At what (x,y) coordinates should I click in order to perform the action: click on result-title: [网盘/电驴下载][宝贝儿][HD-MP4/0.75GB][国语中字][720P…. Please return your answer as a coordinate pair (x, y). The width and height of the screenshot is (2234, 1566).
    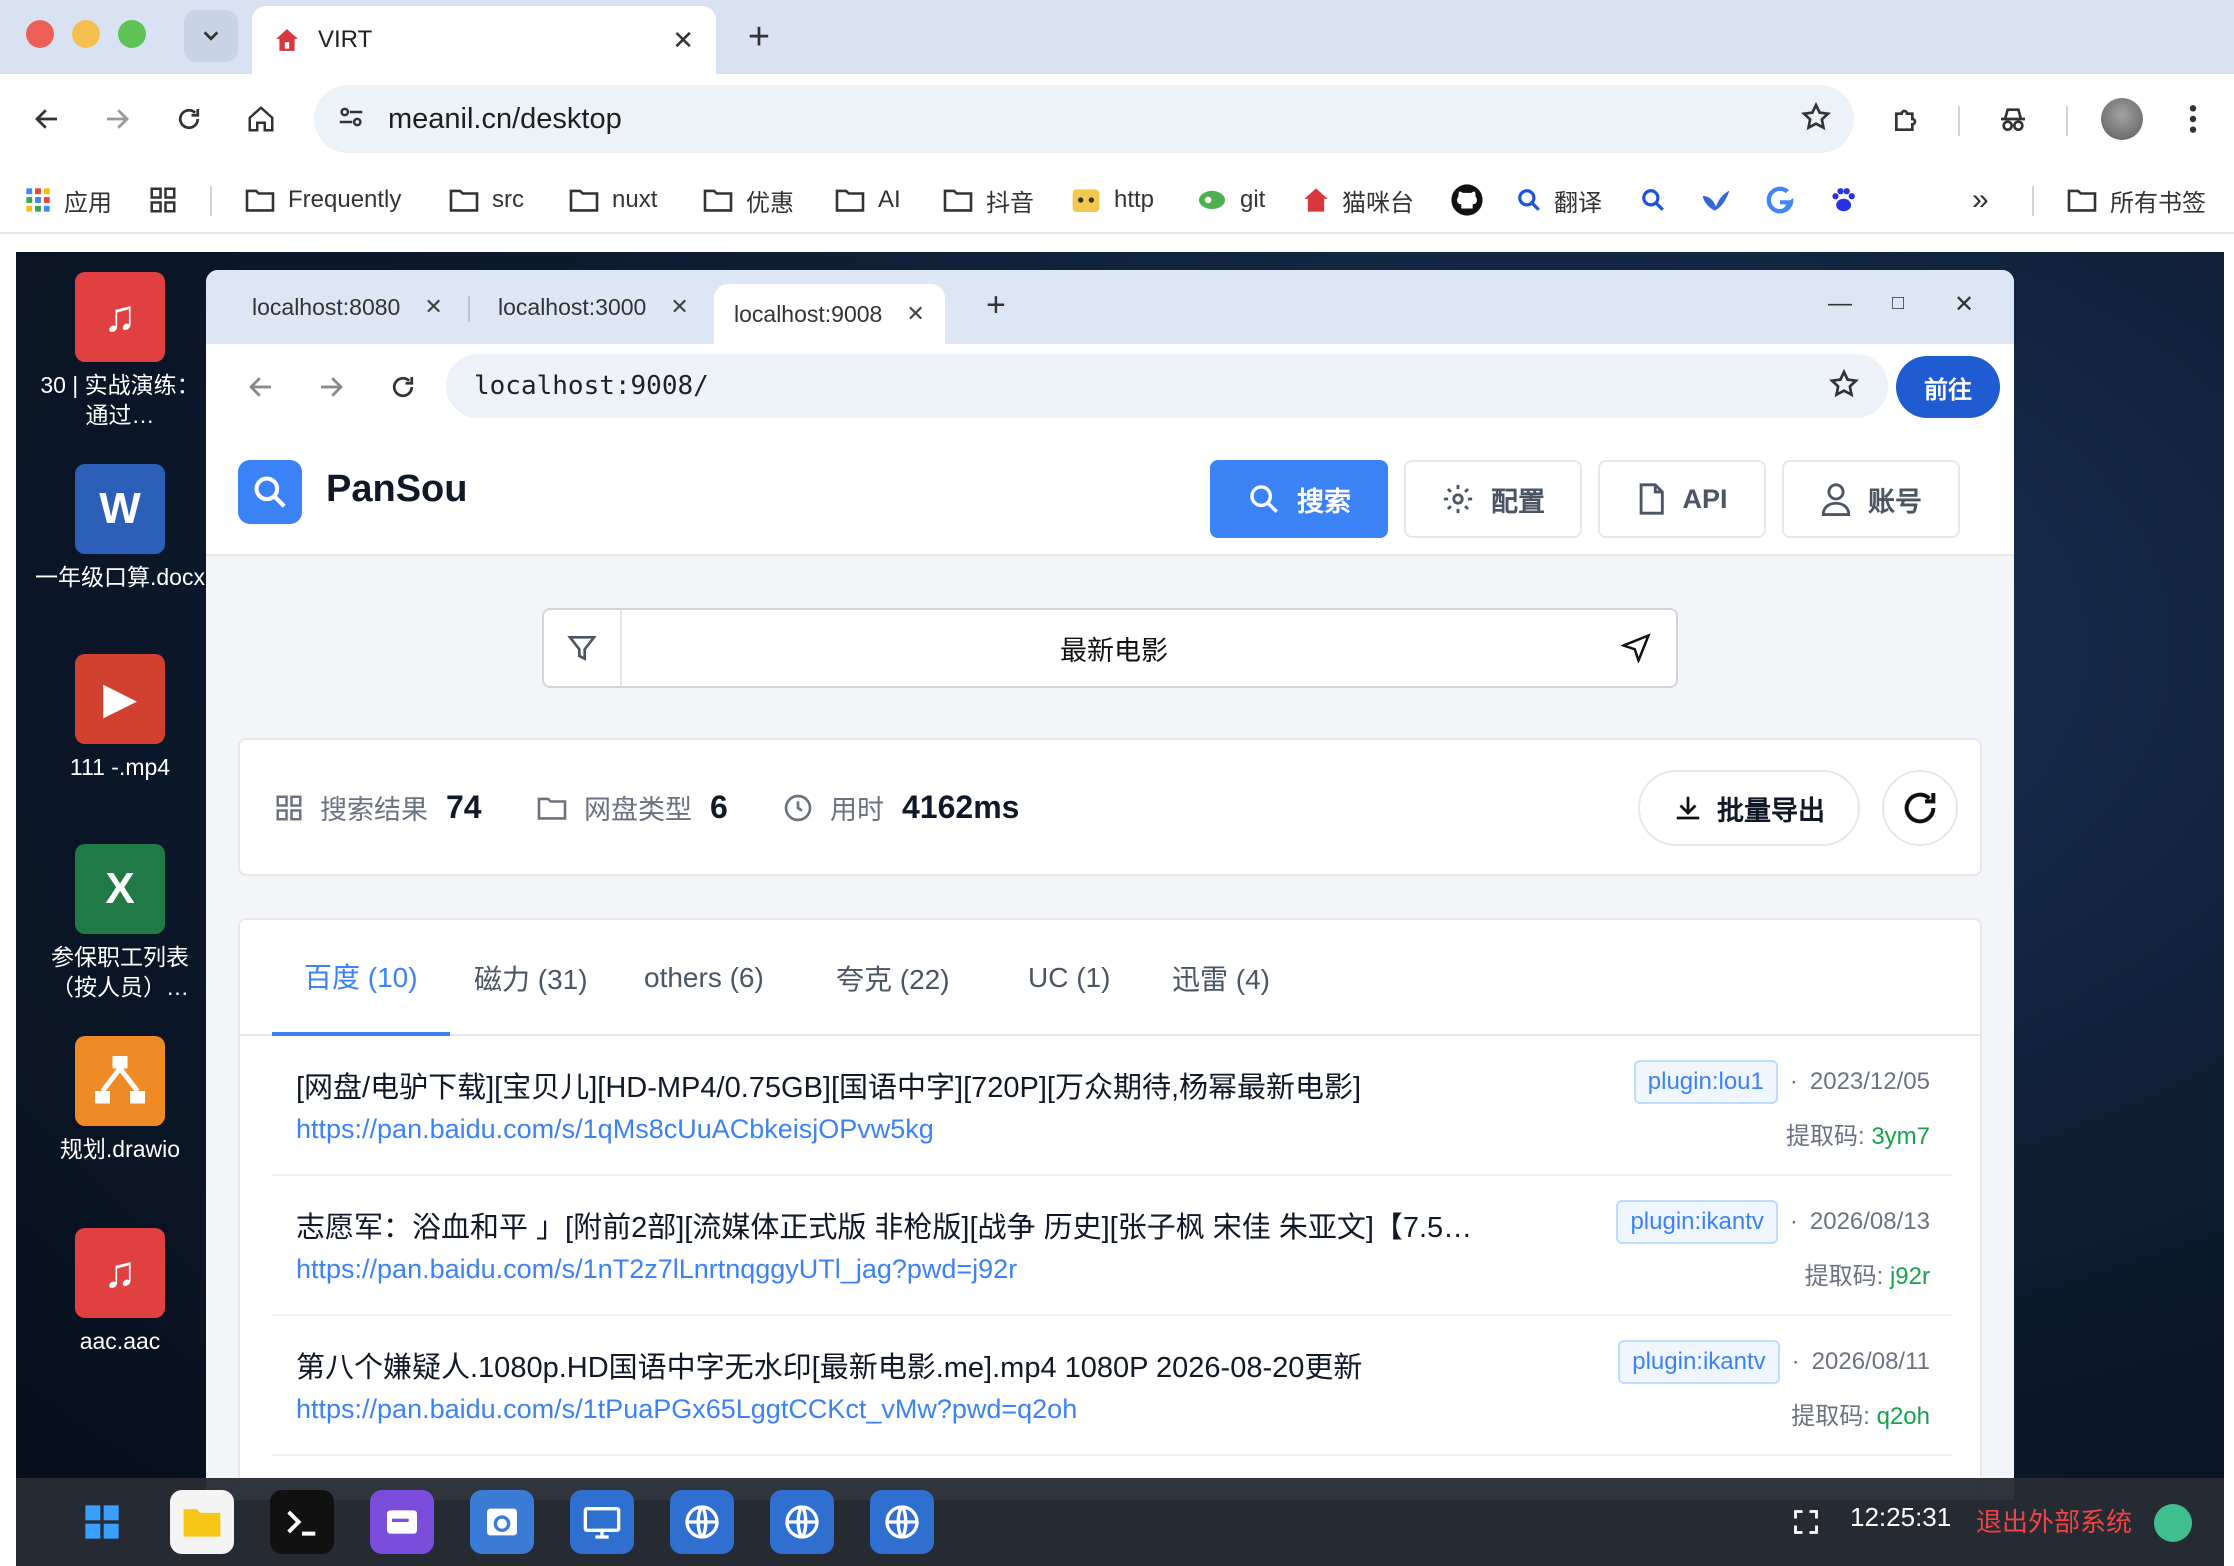
    Looking at the image, I should click on (829, 1088).